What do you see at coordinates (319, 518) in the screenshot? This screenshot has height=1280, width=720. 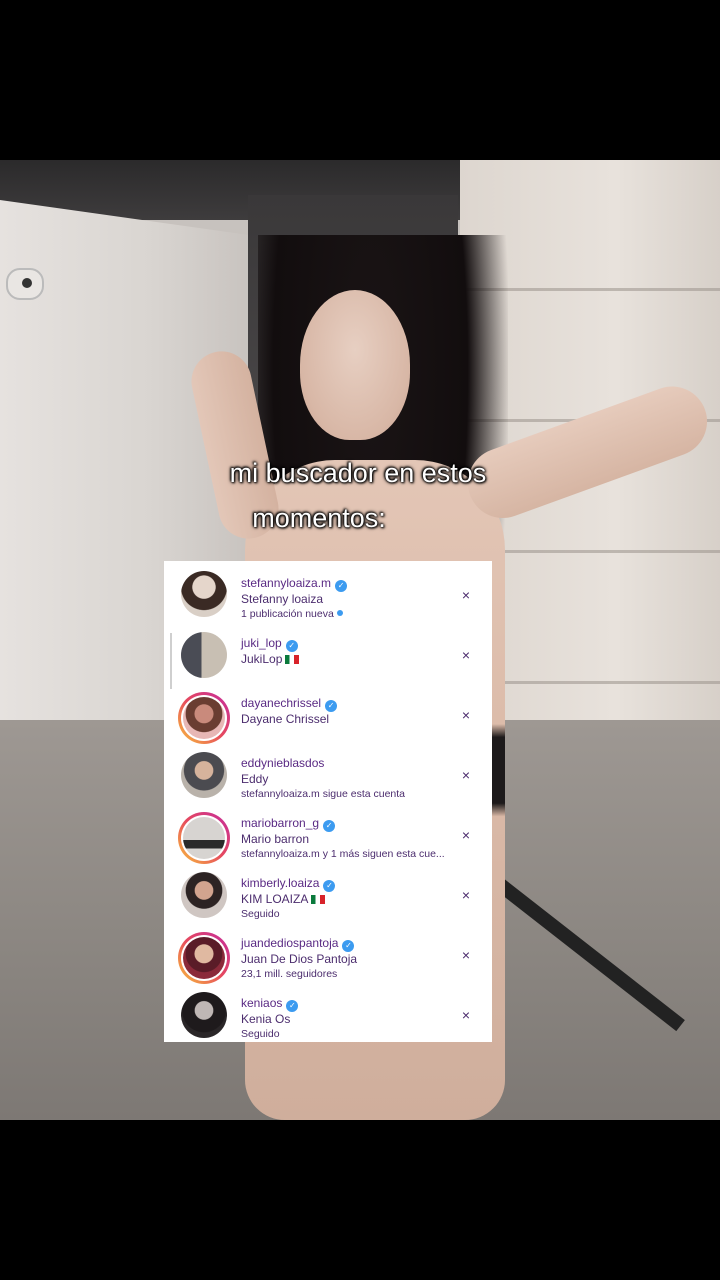 I see `caption-line-2: momentos:` at bounding box center [319, 518].